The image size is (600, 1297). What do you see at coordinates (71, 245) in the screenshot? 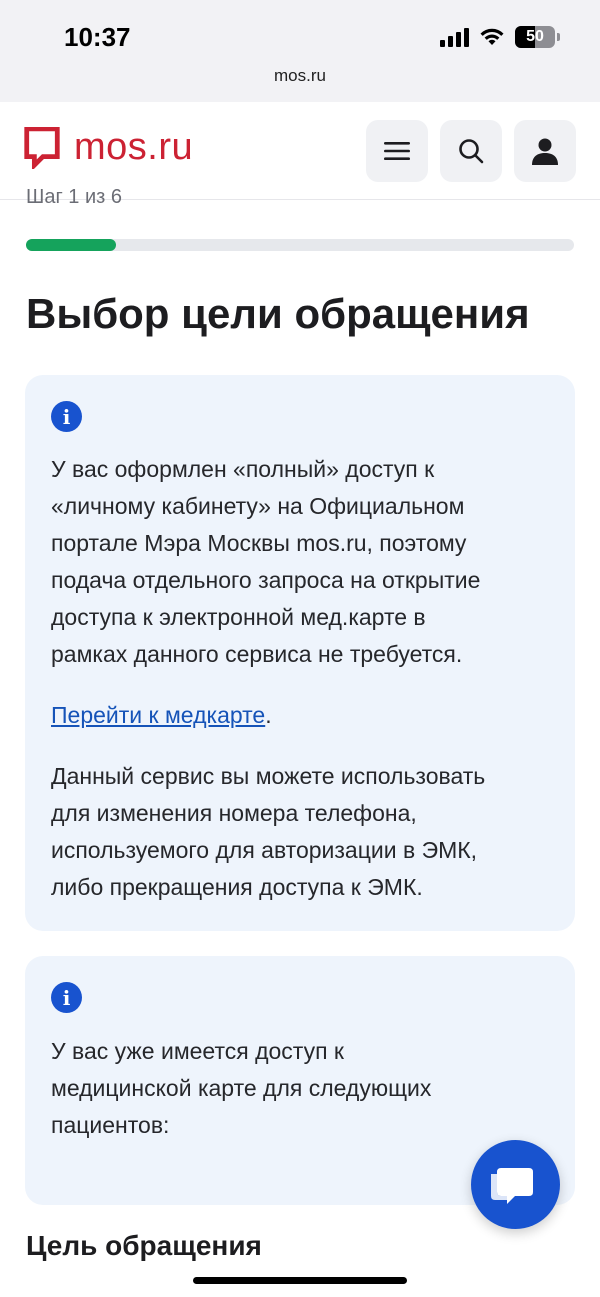
I see `progress-fill` at bounding box center [71, 245].